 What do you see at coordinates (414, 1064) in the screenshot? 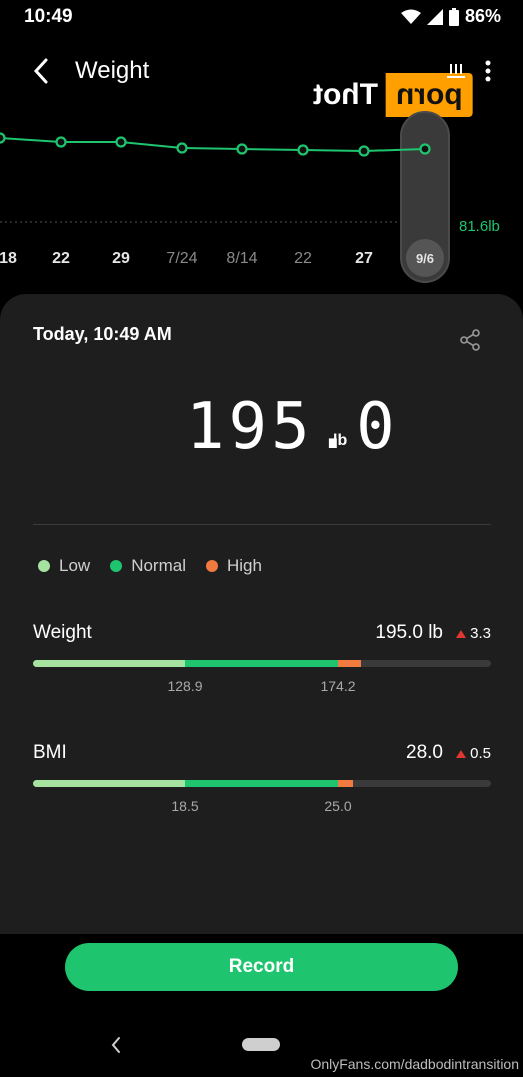
I see `footer-watermark: OnlyFans.com/dadbodintransition` at bounding box center [414, 1064].